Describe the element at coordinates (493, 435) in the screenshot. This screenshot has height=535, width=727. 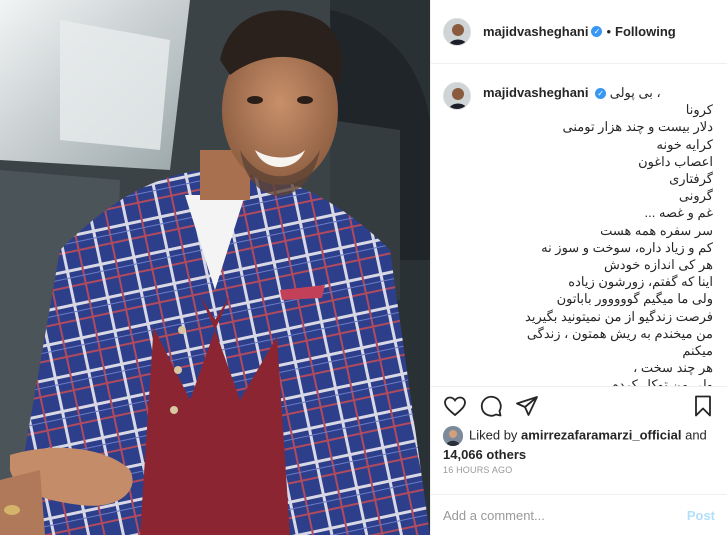
I see `liked-by-prefix: Liked by` at that location.